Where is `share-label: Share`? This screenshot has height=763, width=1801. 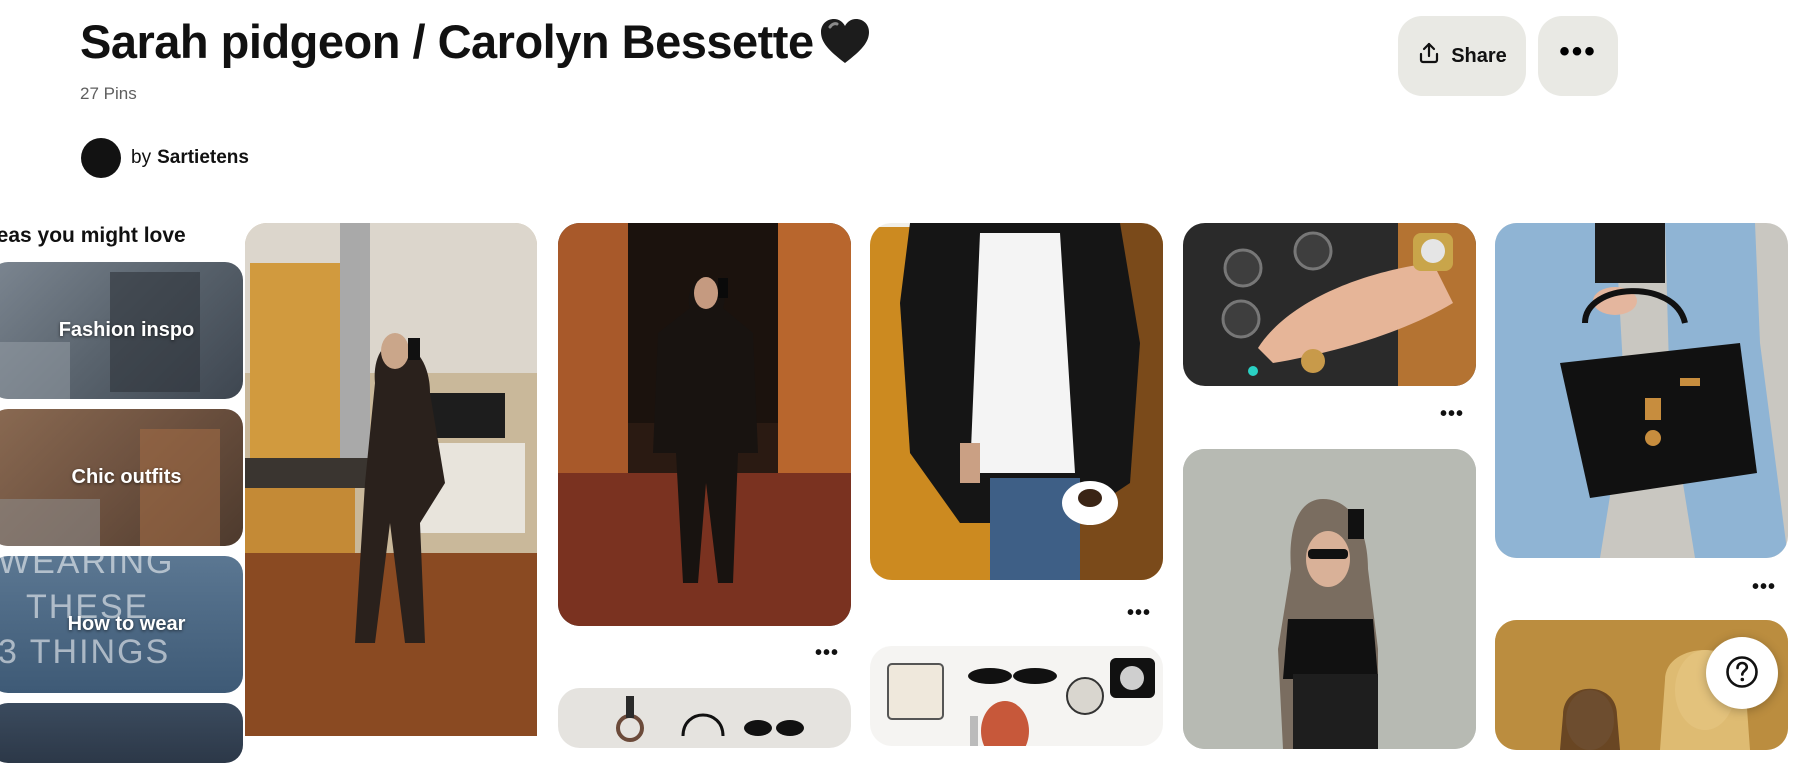
share-label: Share is located at coordinates (1479, 55).